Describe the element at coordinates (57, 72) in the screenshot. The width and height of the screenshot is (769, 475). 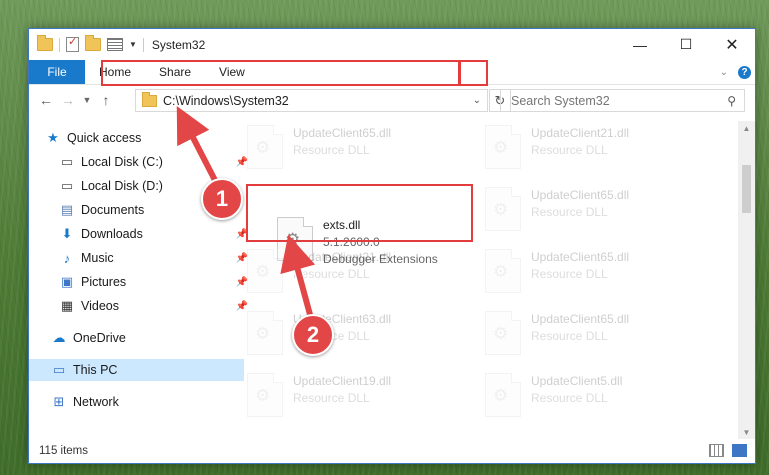
I see `tab-file: File` at that location.